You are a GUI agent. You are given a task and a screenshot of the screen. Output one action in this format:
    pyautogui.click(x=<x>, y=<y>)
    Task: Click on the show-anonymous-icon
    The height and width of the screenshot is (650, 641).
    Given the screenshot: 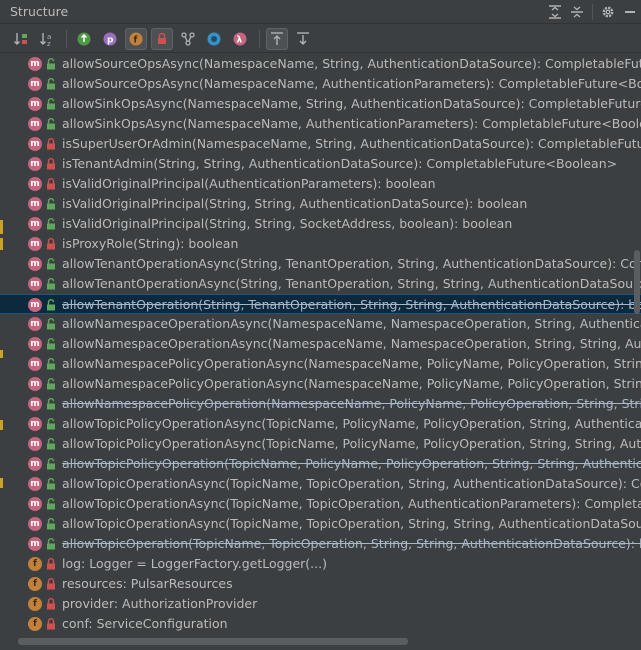 What is the action you would take?
    pyautogui.click(x=214, y=39)
    